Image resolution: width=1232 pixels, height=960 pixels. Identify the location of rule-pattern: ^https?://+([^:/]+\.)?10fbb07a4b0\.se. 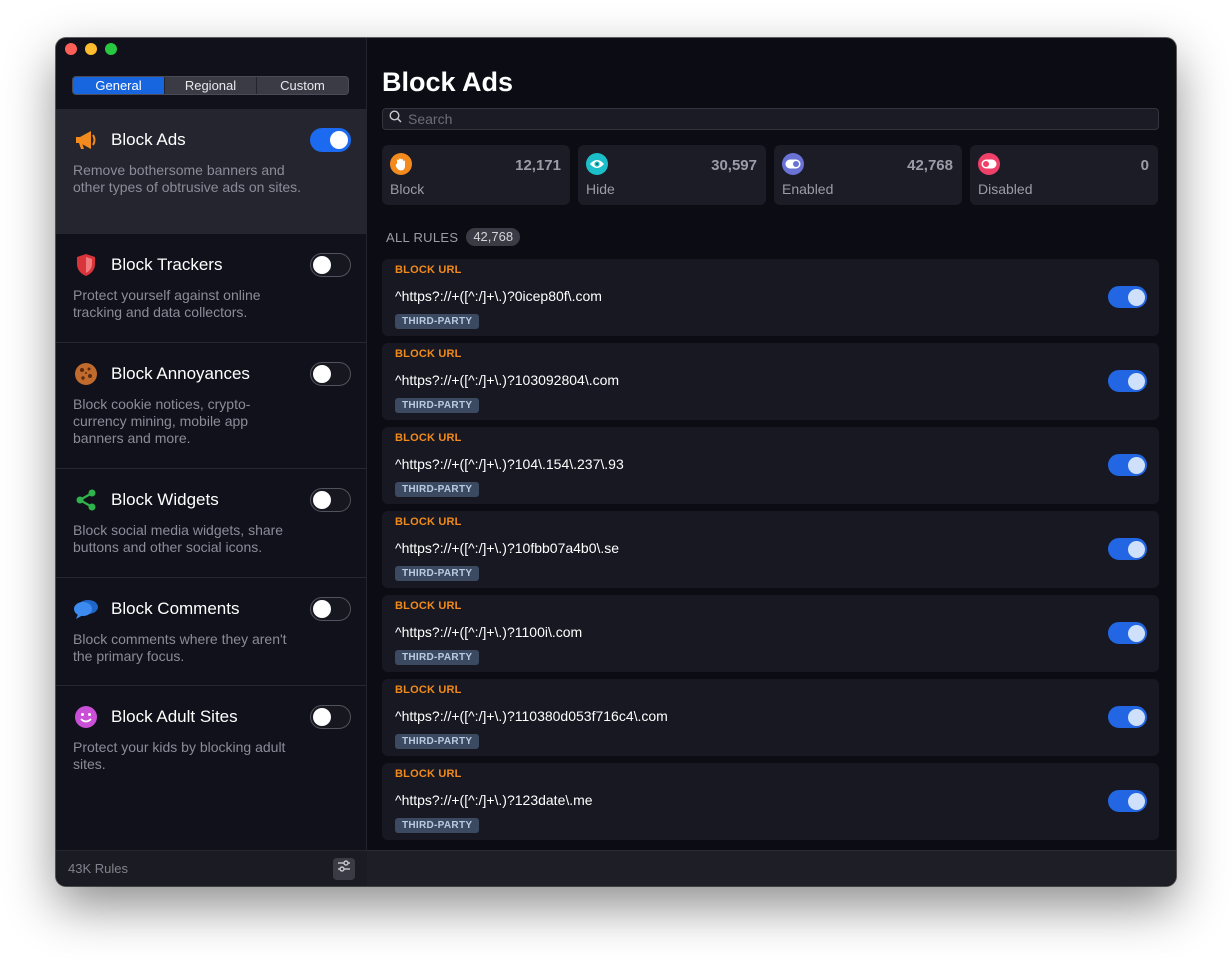
(507, 548).